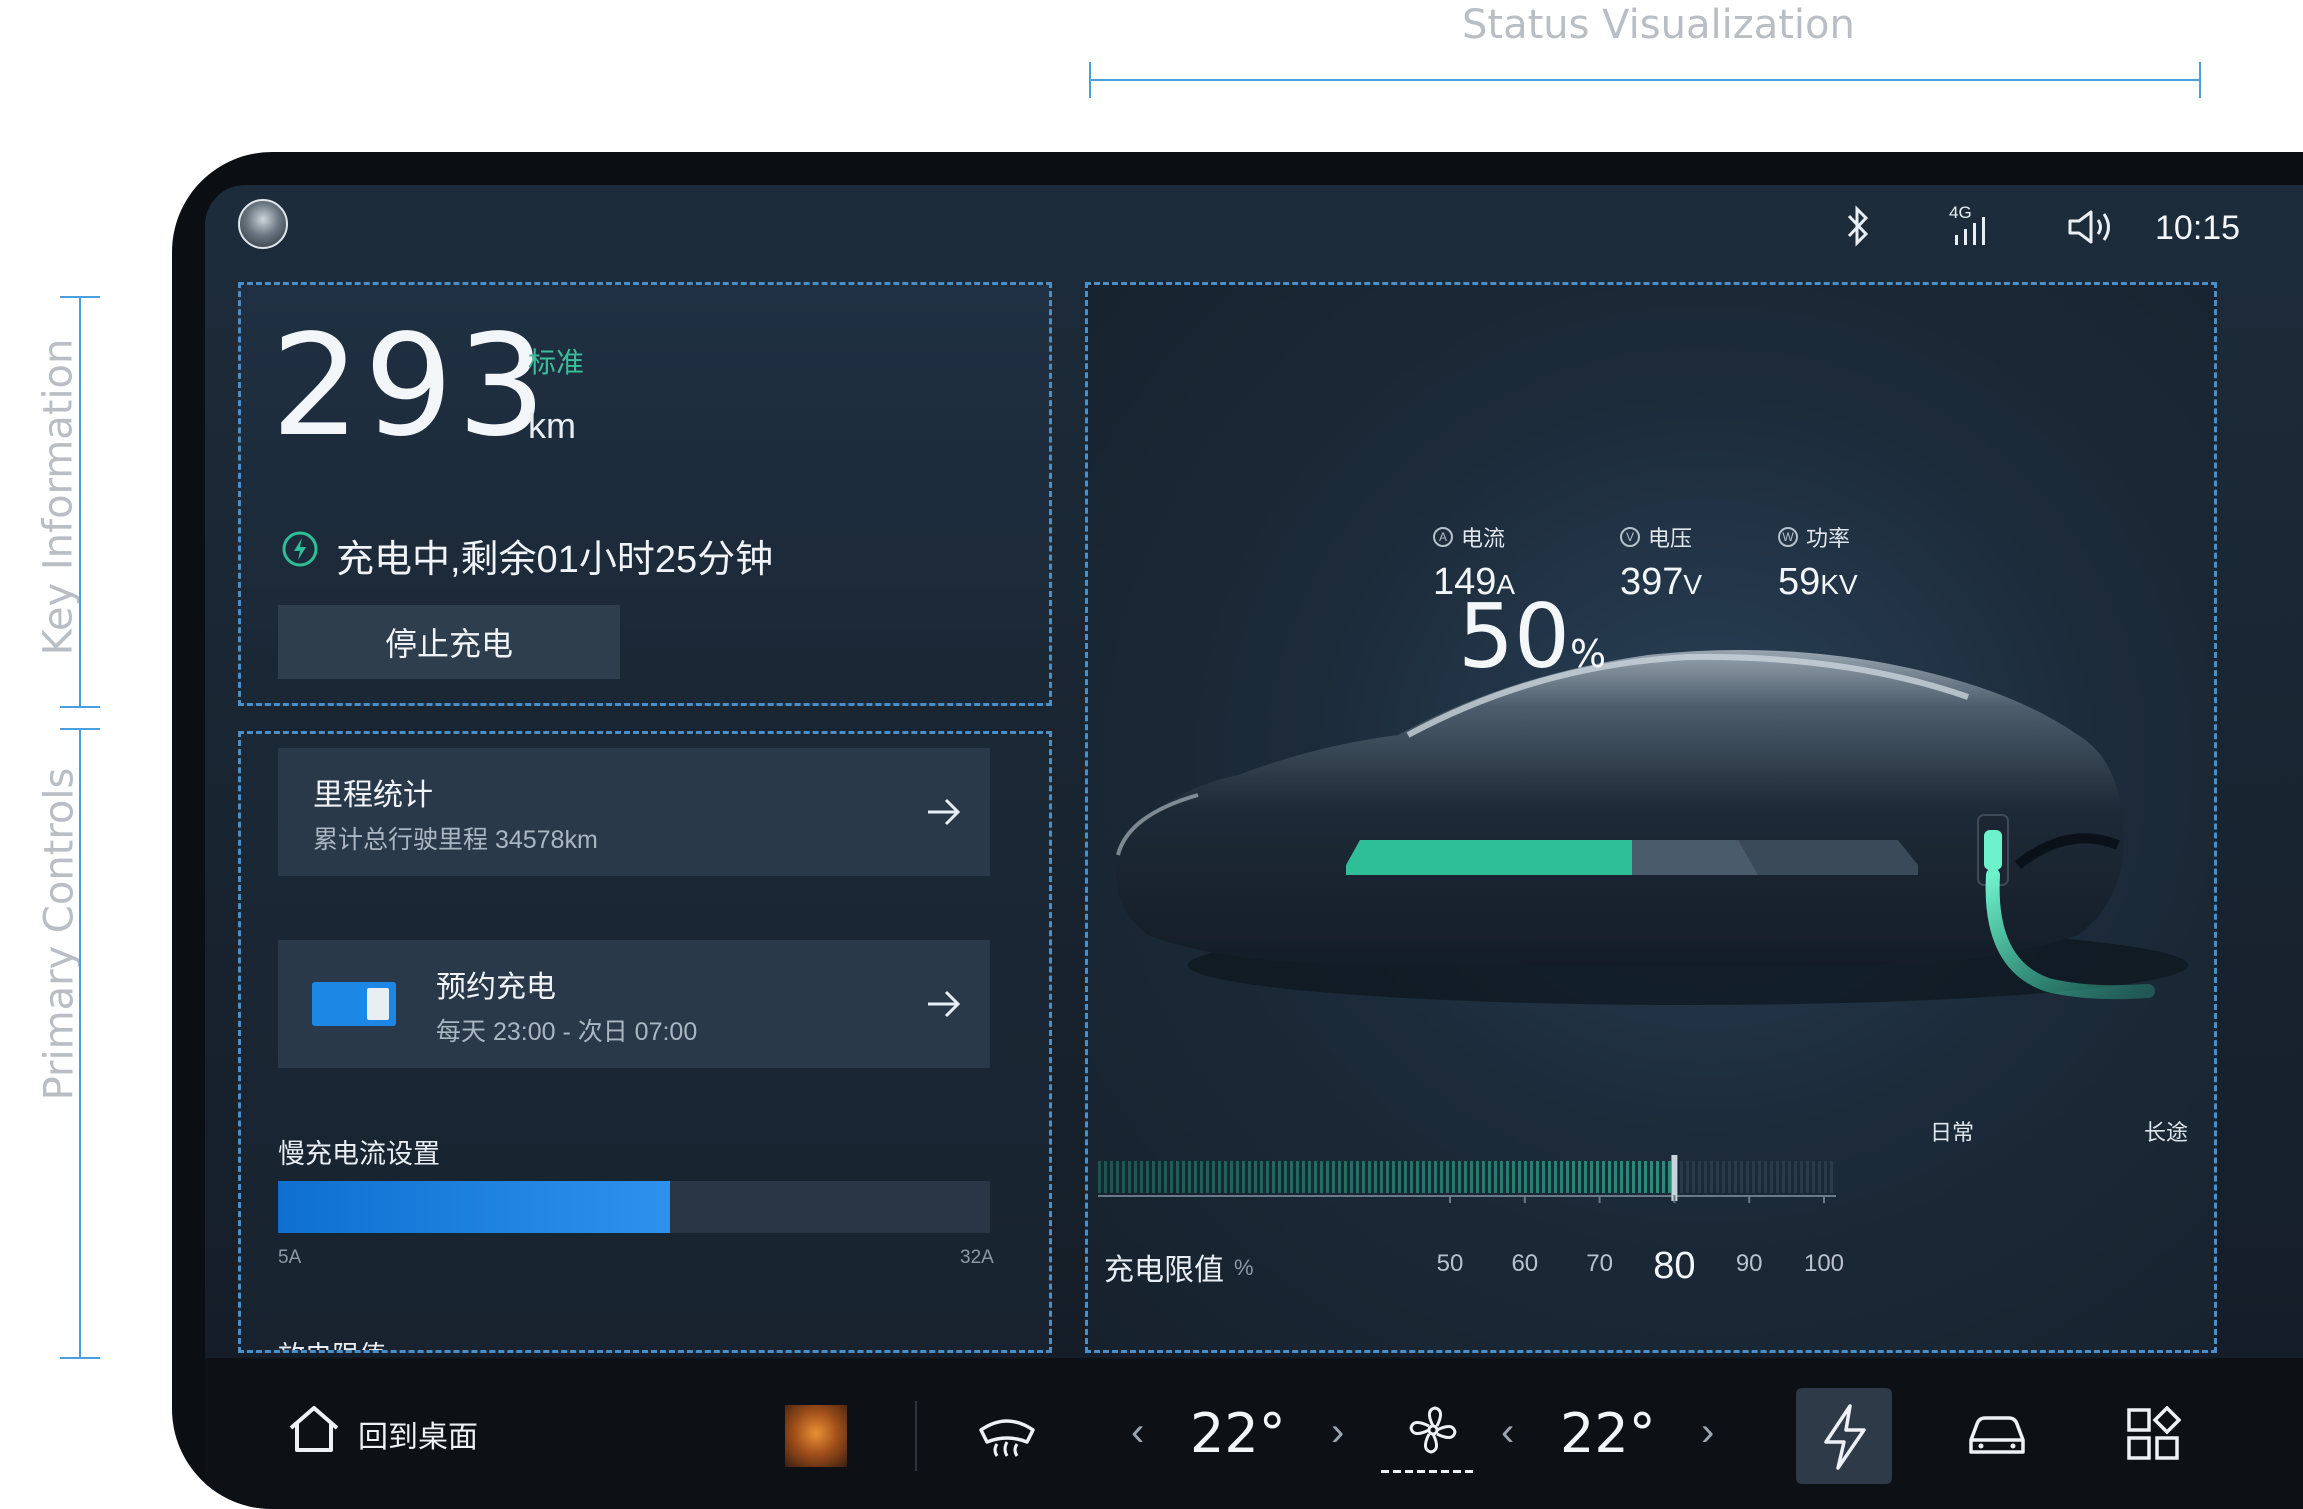  What do you see at coordinates (418, 1434) in the screenshot?
I see `home-label: 回到桌面` at bounding box center [418, 1434].